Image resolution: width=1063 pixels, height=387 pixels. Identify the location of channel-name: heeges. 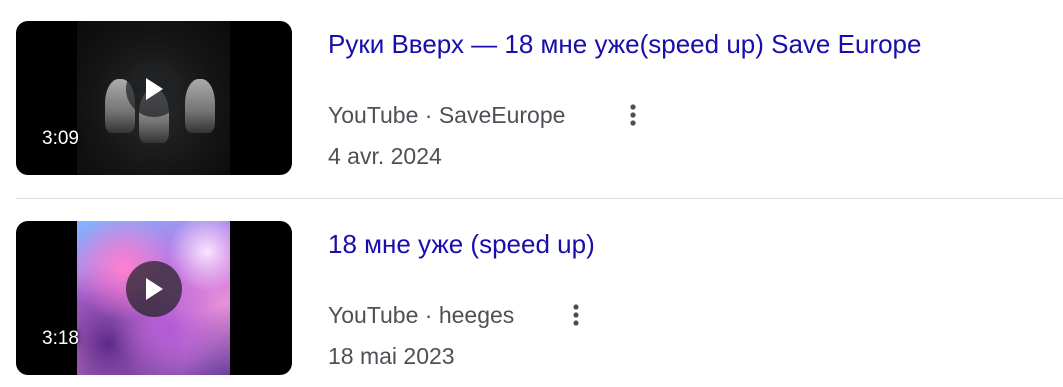
(476, 315).